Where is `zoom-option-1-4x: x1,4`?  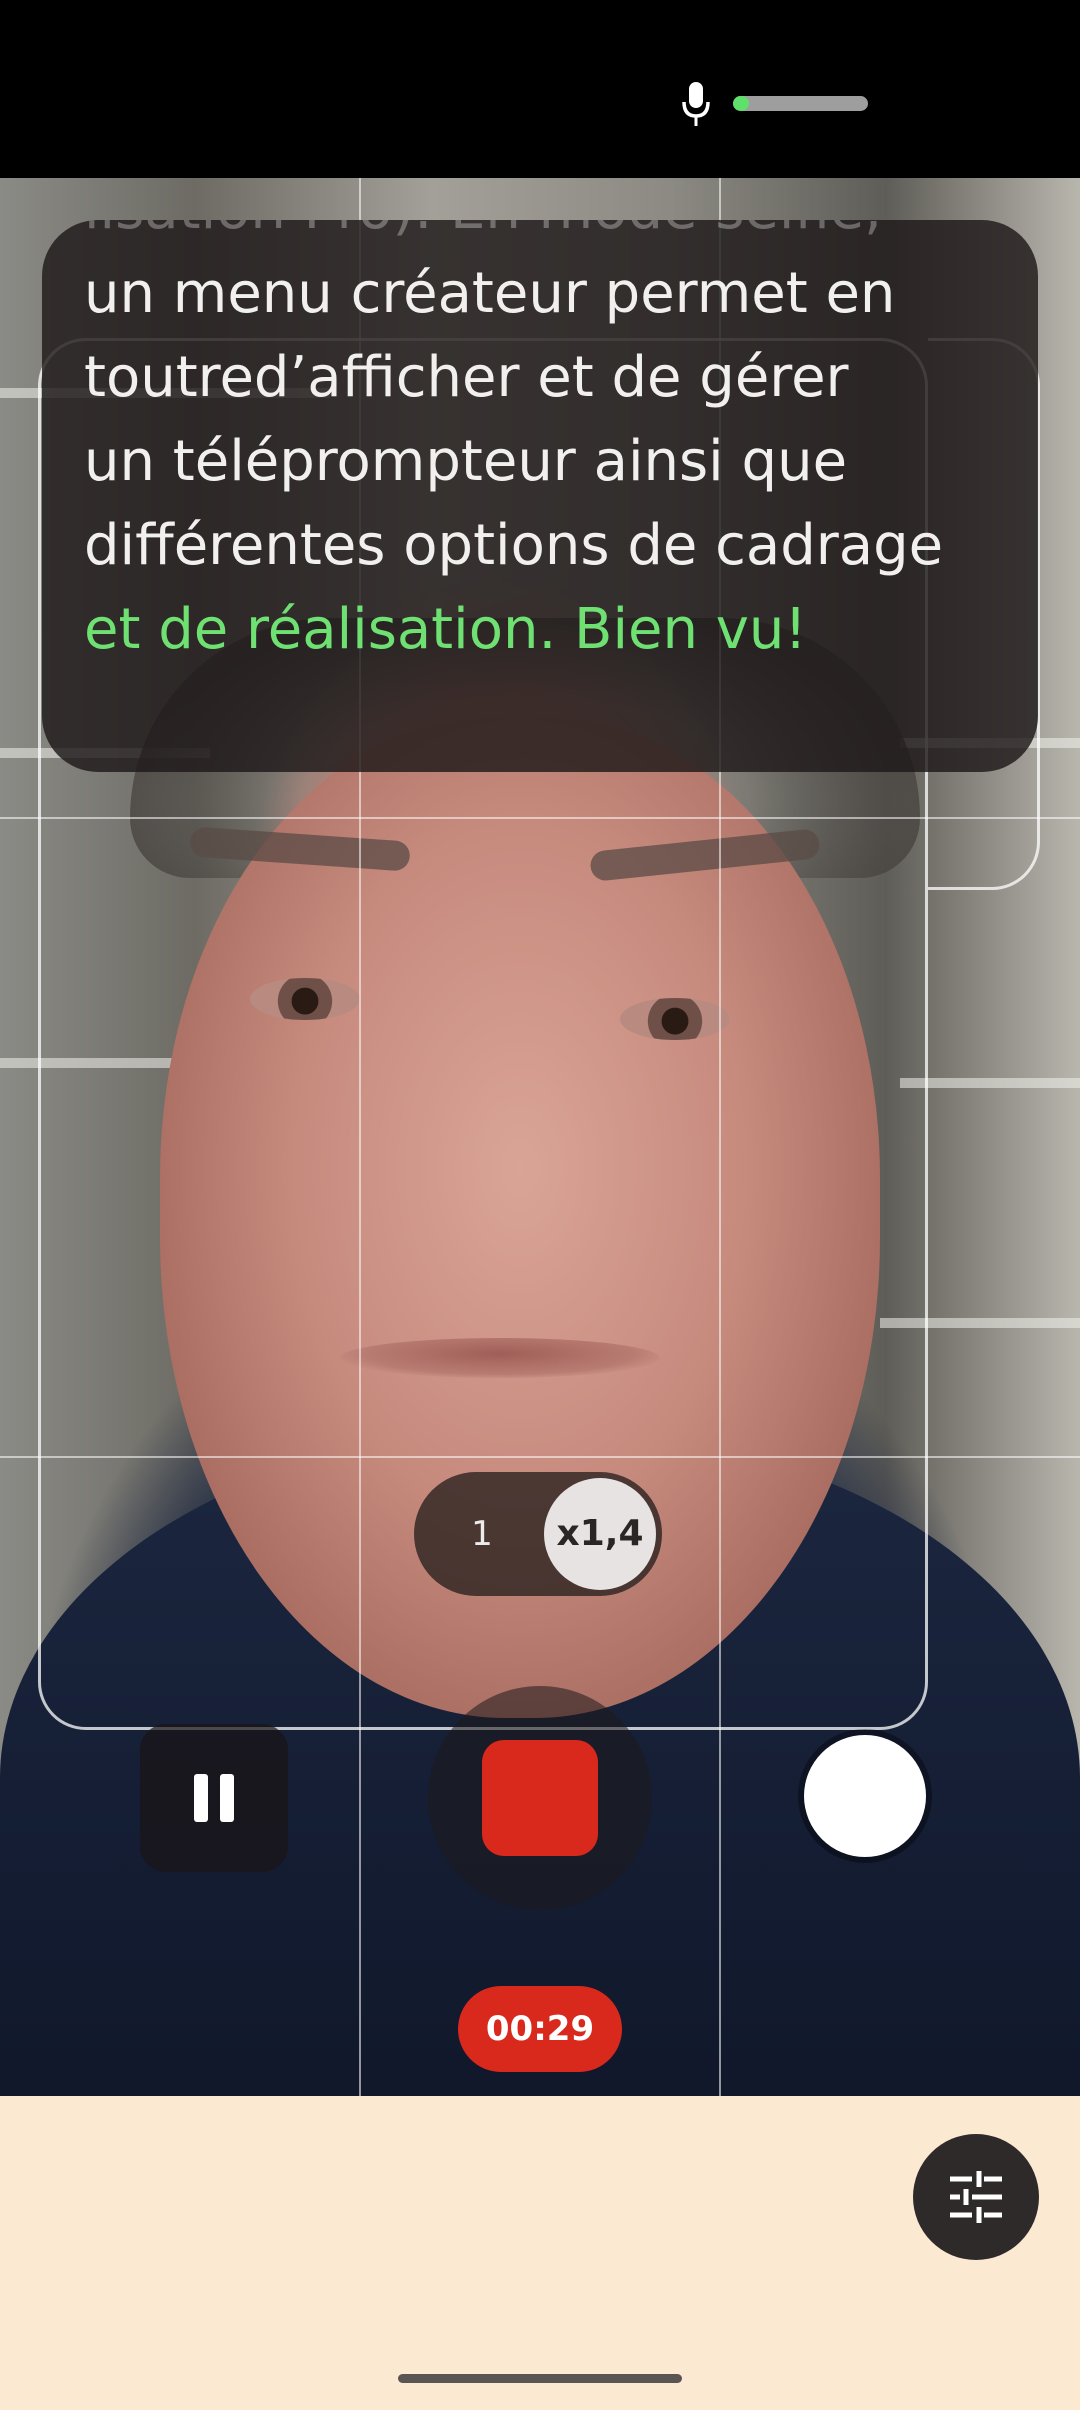
zoom-option-1-4x: x1,4 is located at coordinates (600, 1534).